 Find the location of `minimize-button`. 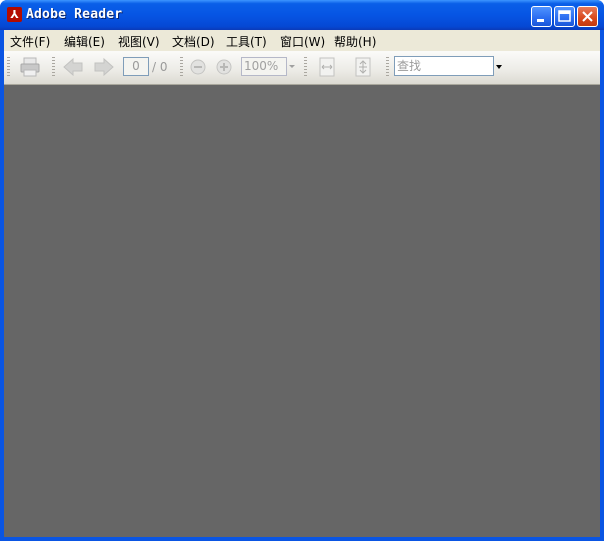

minimize-button is located at coordinates (541, 16).